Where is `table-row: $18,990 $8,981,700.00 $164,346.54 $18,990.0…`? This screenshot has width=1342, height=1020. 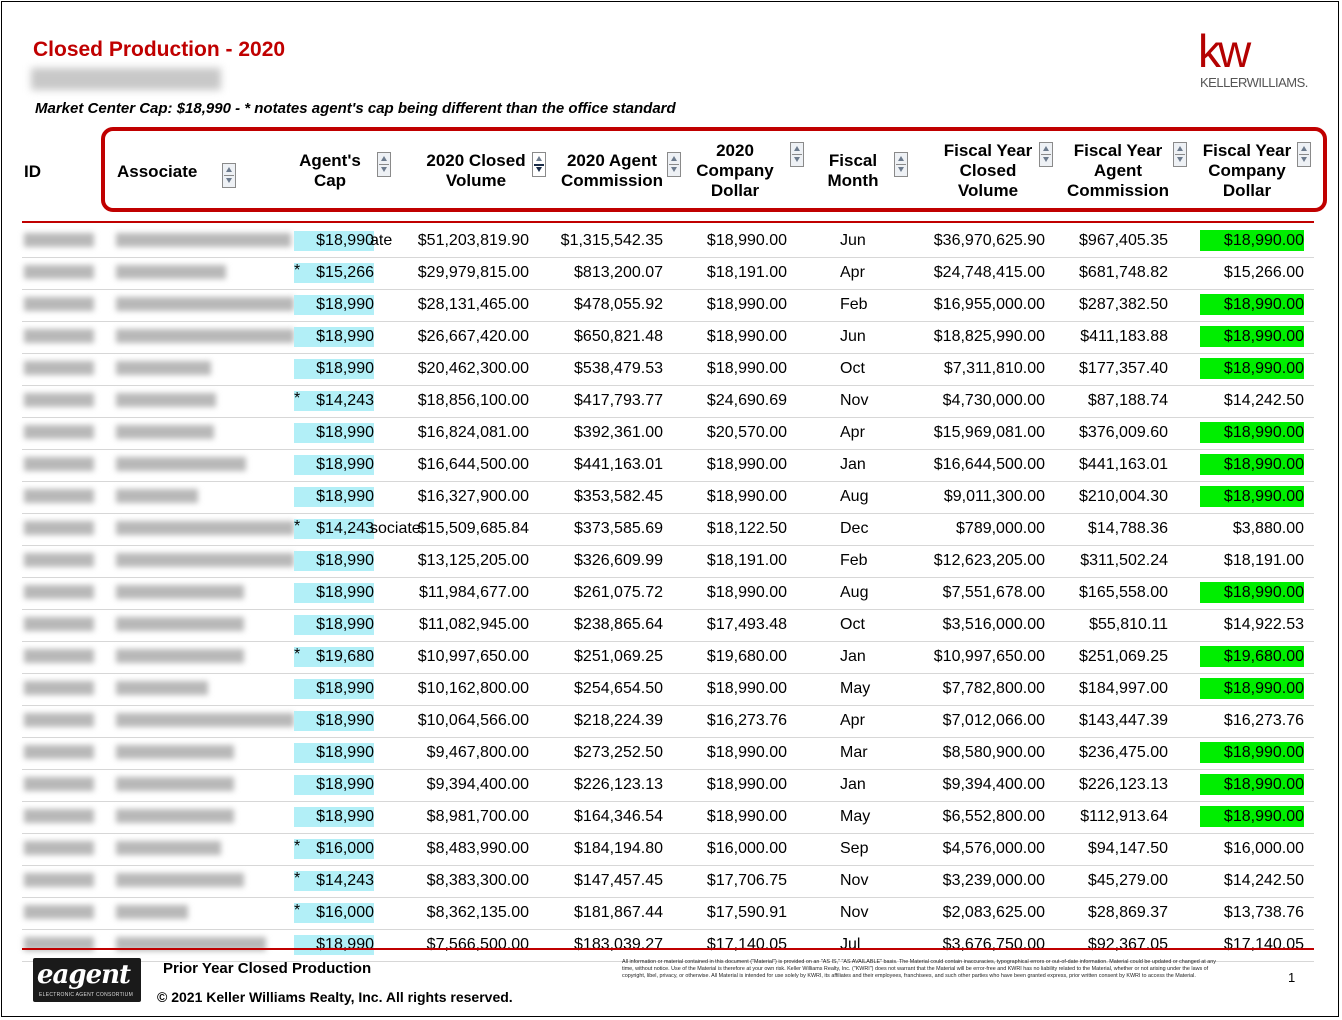
table-row: $18,990 $8,981,700.00 $164,346.54 $18,990.0… is located at coordinates (668, 818).